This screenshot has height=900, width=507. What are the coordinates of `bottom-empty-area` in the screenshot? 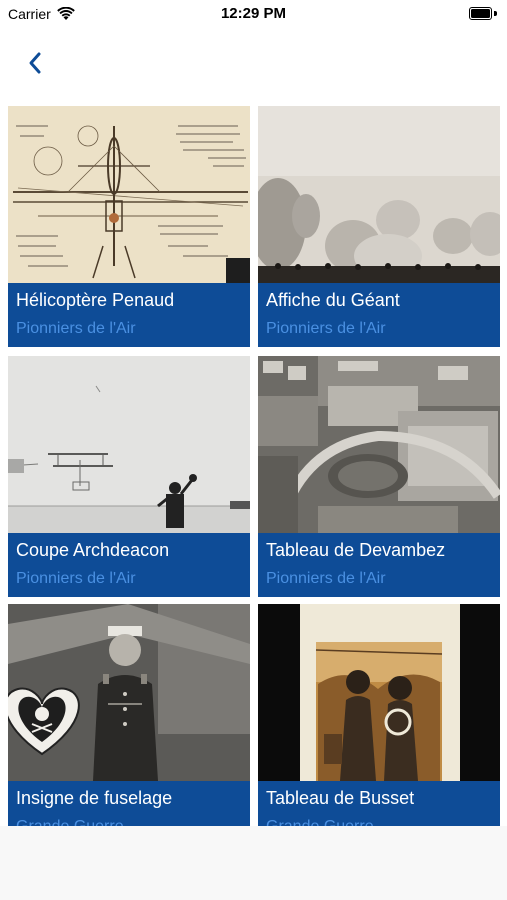 It's located at (253, 863).